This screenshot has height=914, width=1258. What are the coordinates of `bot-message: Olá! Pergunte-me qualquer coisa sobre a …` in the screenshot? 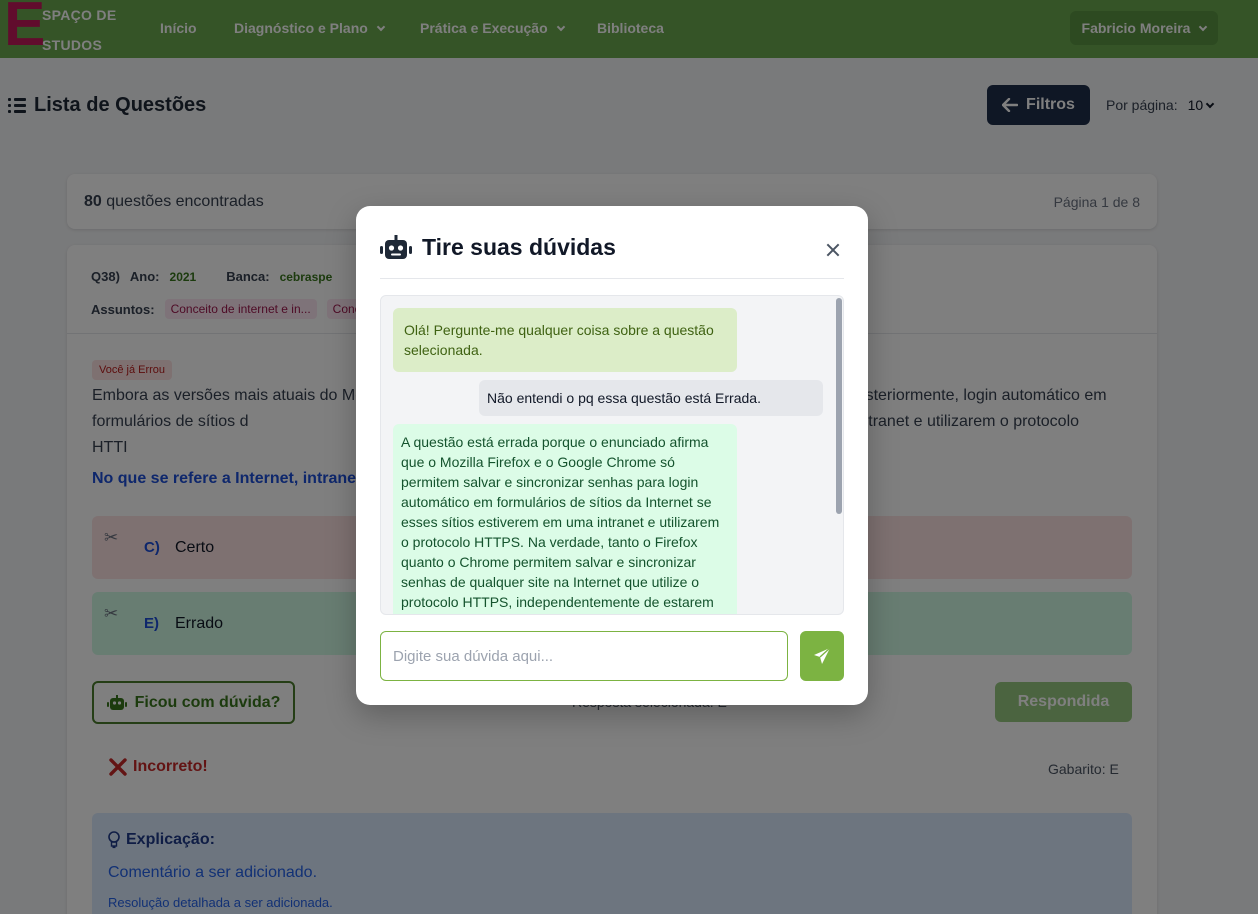 It's located at (565, 340).